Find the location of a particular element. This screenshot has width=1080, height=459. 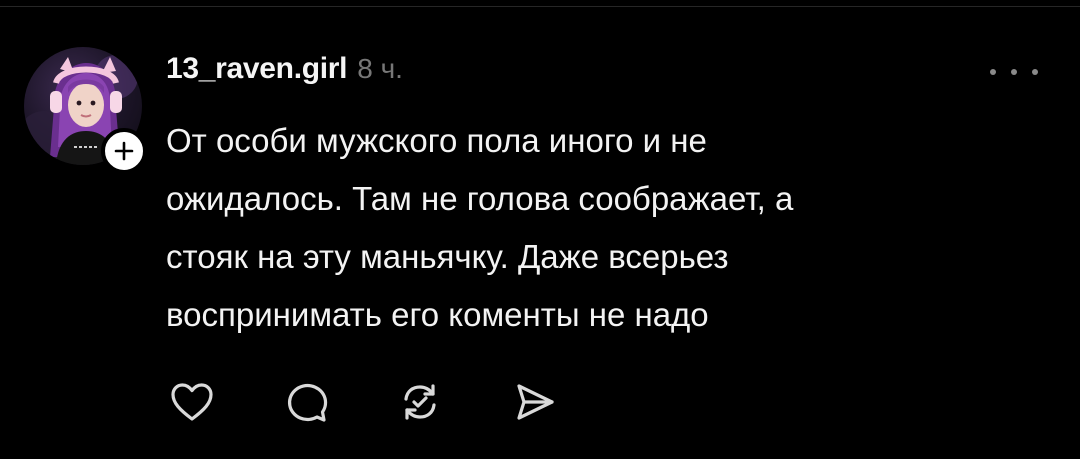

comment-line: воспринимать его коменты не надо is located at coordinates (437, 314).